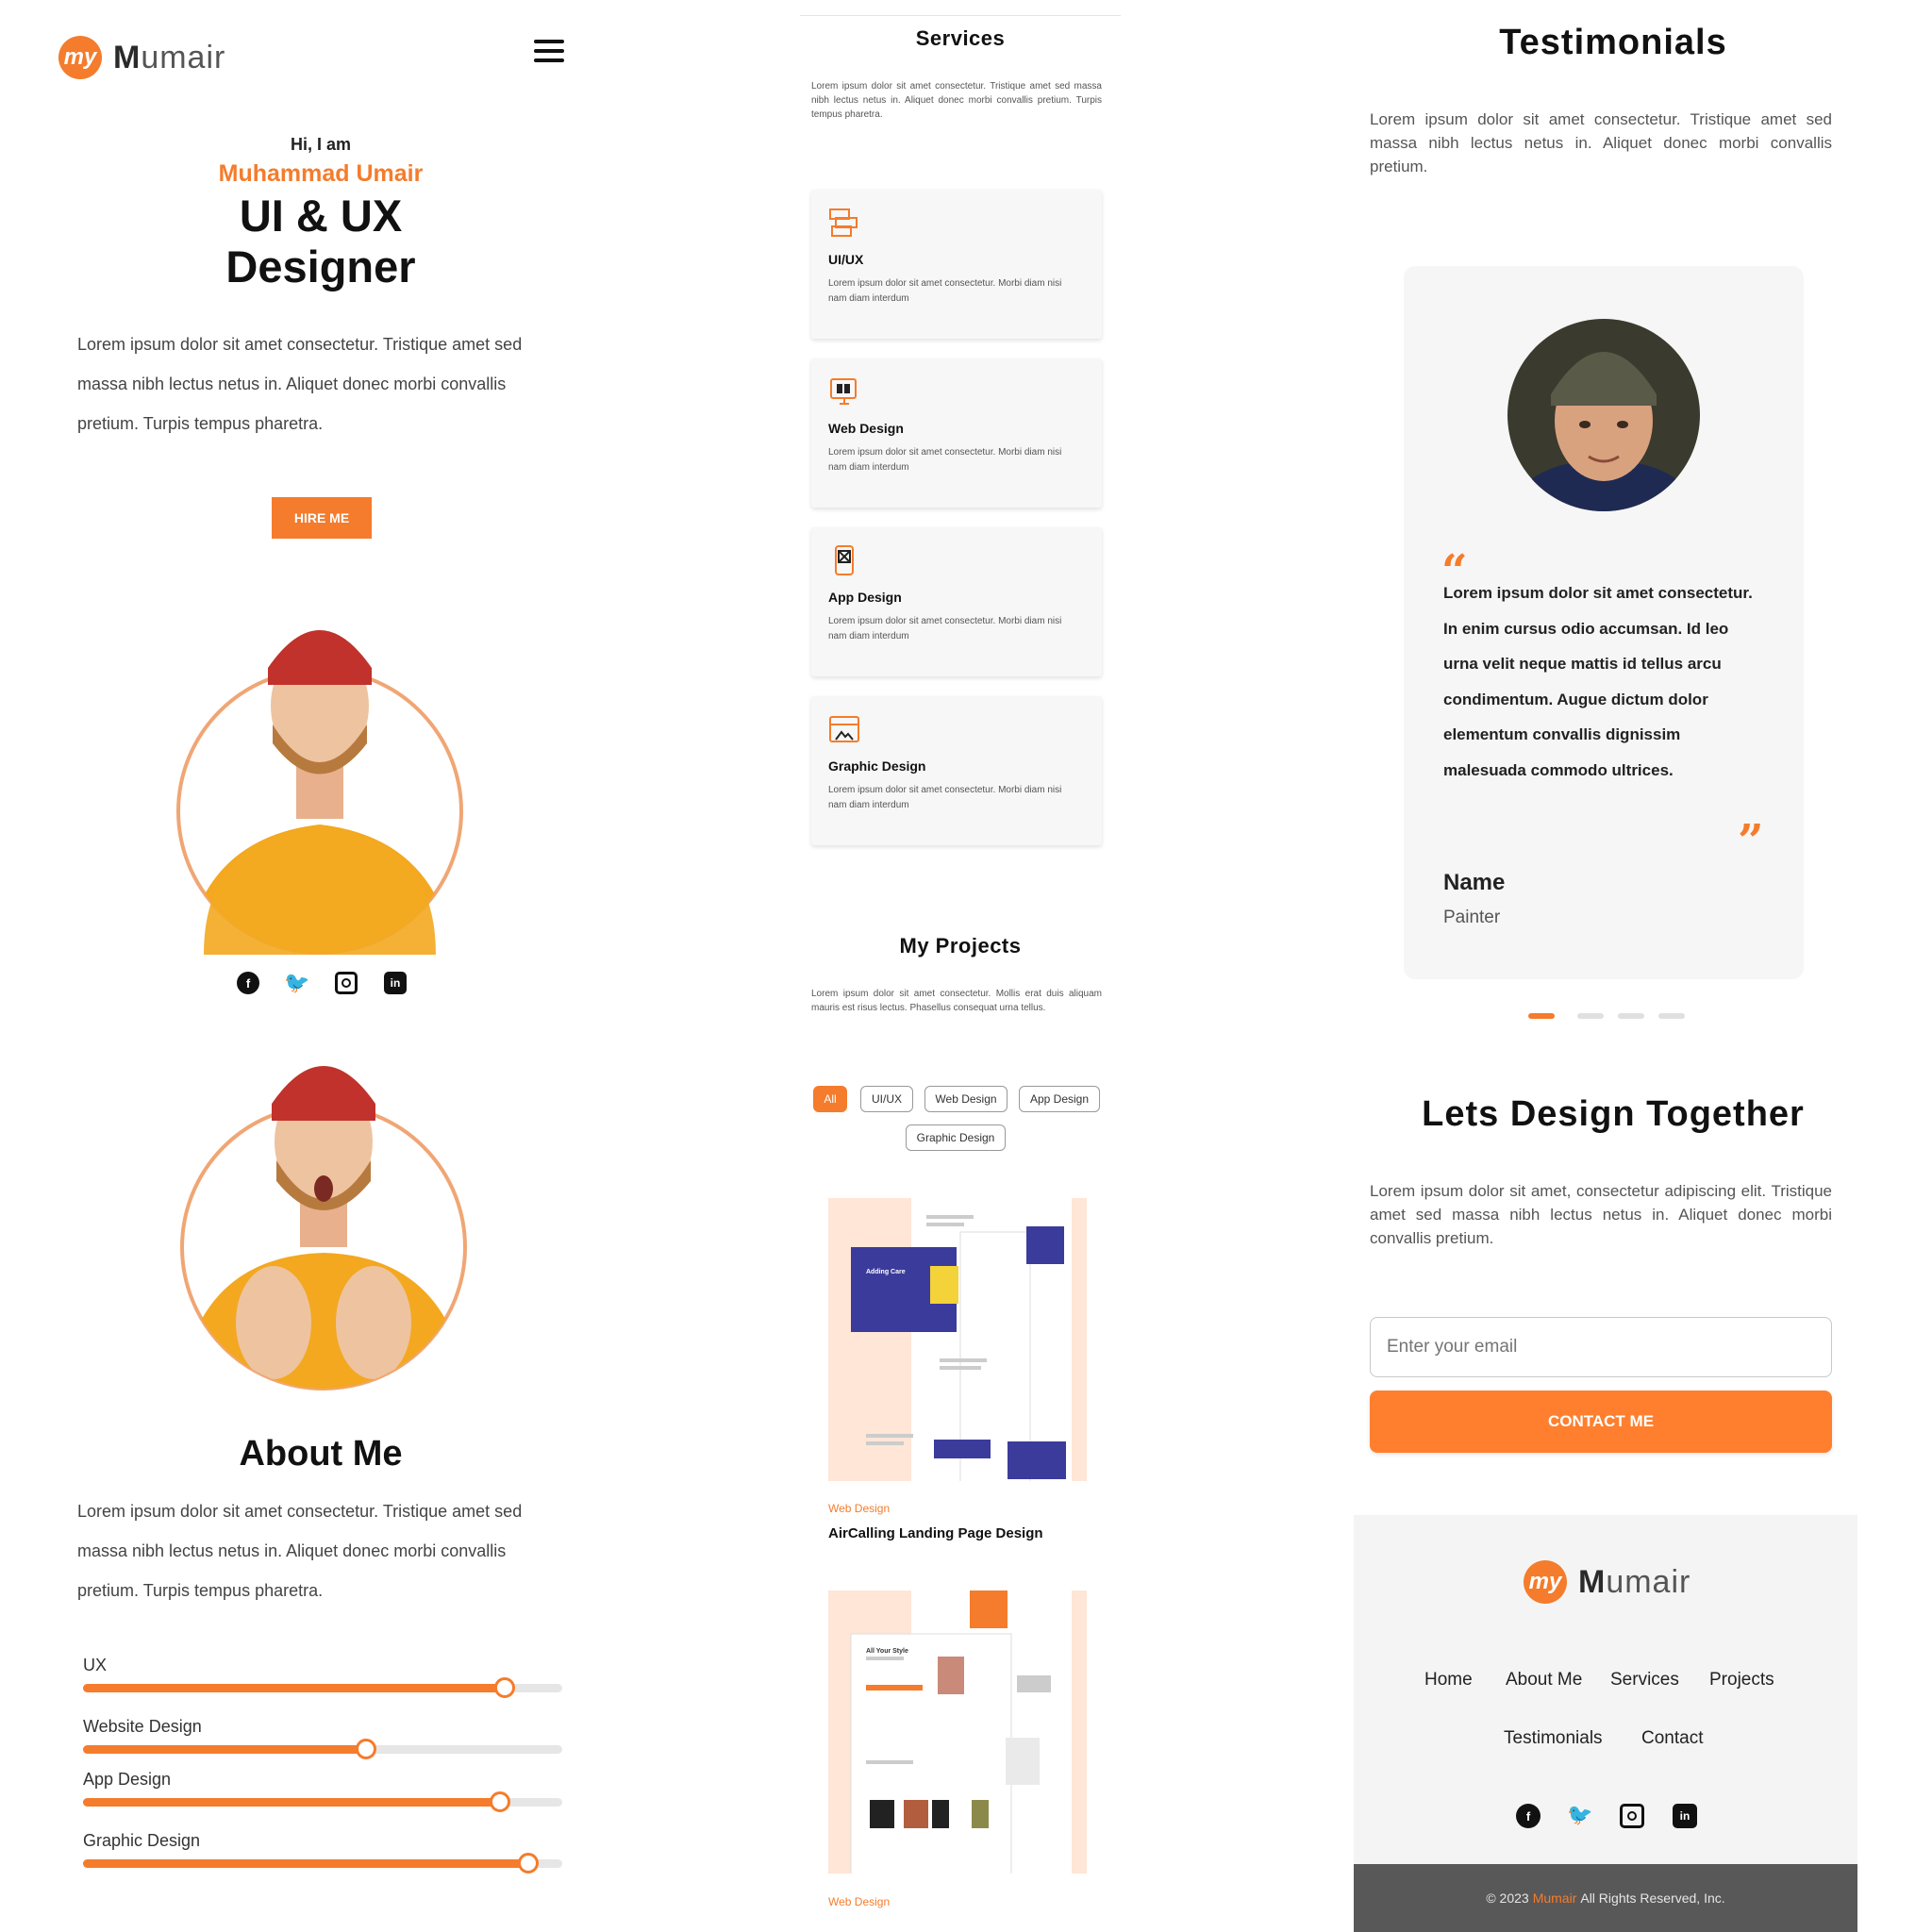 The image size is (1932, 1932). Describe the element at coordinates (321, 1454) in the screenshot. I see `about-title: About Me` at that location.